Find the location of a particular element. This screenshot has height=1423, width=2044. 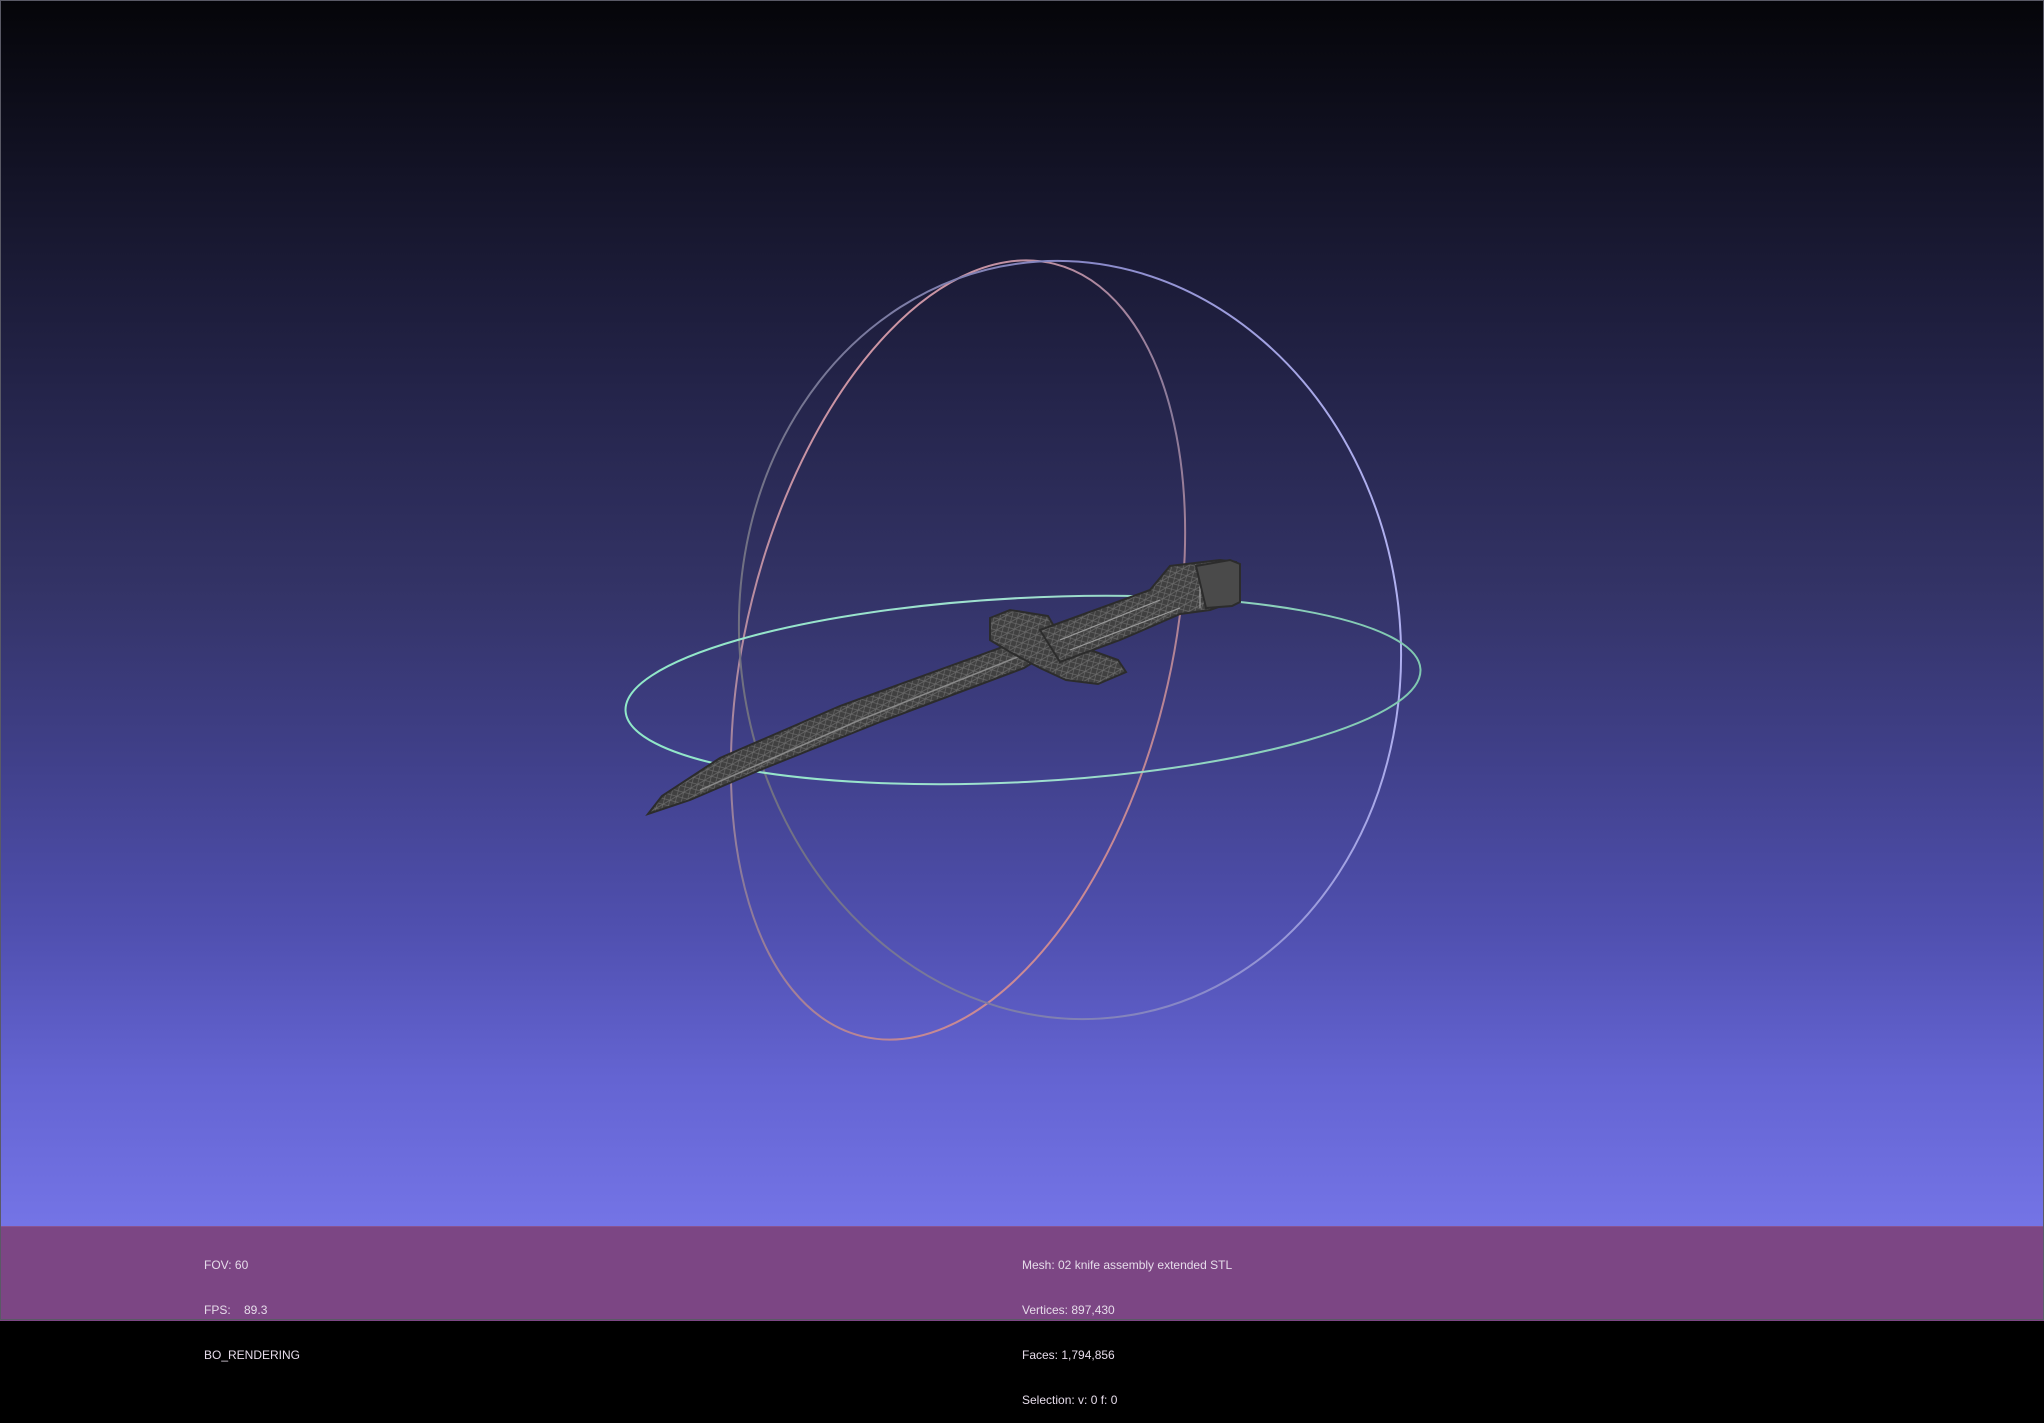

vertices-label: Vertices: 897,430 is located at coordinates (1068, 1310).